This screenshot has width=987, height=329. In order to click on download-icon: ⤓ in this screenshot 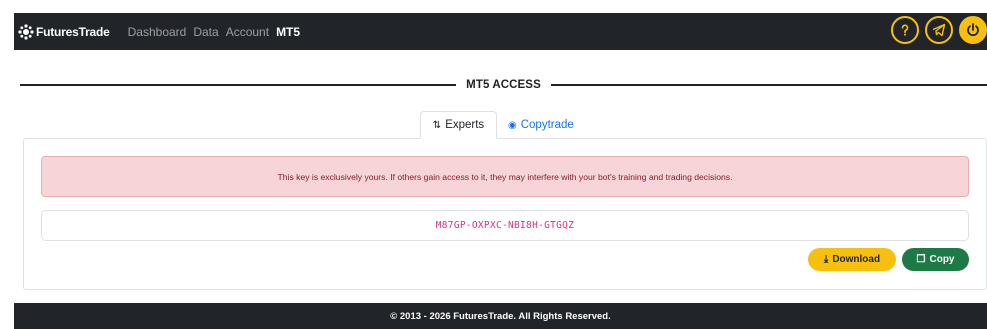, I will do `click(826, 259)`.